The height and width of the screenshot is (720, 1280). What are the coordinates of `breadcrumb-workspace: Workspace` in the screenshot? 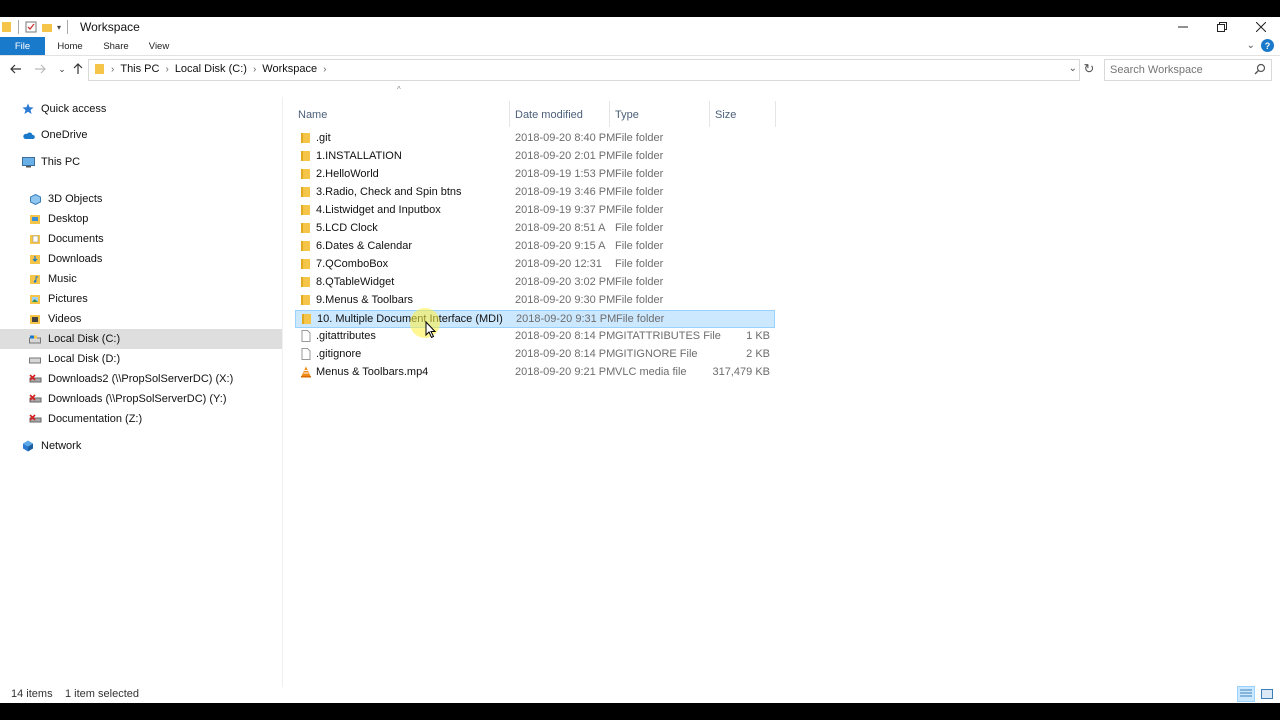 It's located at (289, 69).